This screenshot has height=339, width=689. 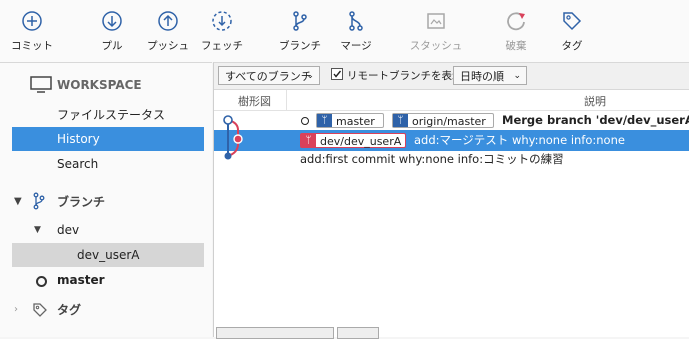 What do you see at coordinates (111, 115) in the screenshot?
I see `sidebar-item-label: ファイルステータス` at bounding box center [111, 115].